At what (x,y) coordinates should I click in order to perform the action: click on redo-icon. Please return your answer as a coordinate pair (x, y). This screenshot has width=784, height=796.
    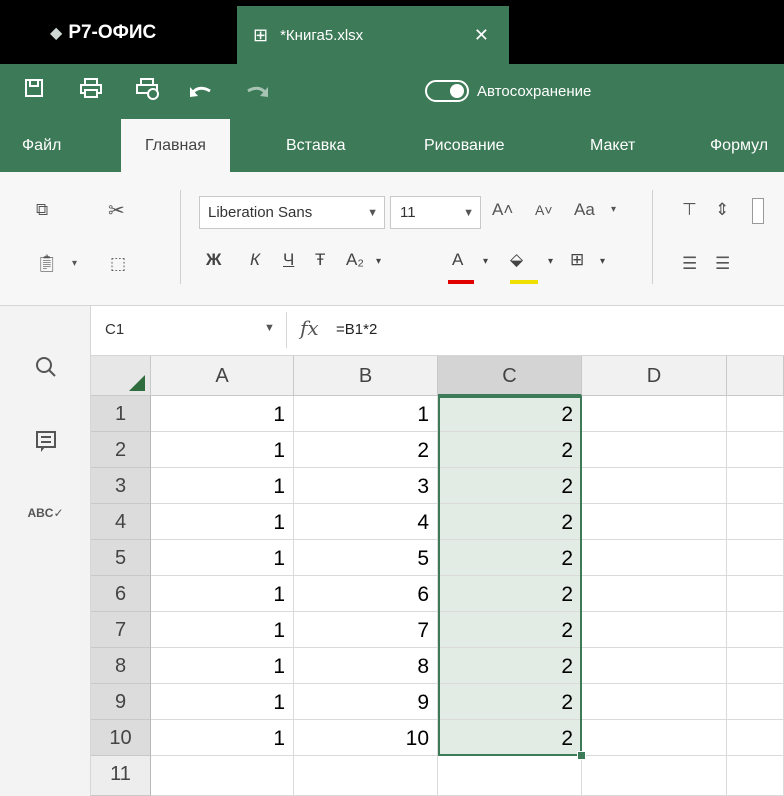
    Looking at the image, I should click on (257, 93).